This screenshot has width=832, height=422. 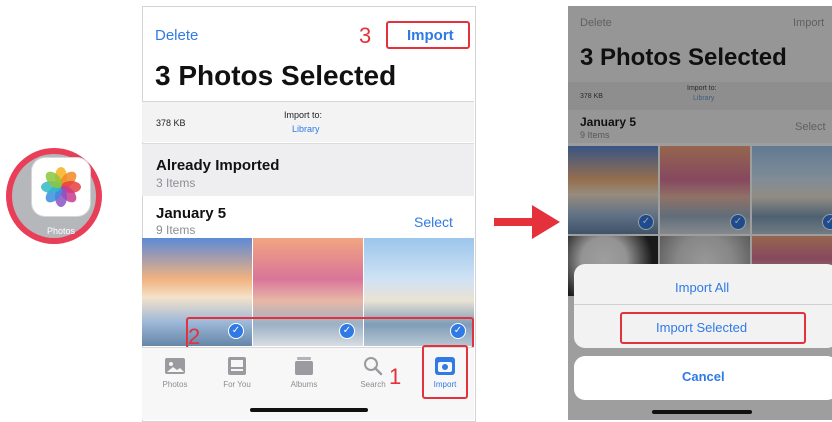 What do you see at coordinates (308, 122) in the screenshot?
I see `import-info-bar` at bounding box center [308, 122].